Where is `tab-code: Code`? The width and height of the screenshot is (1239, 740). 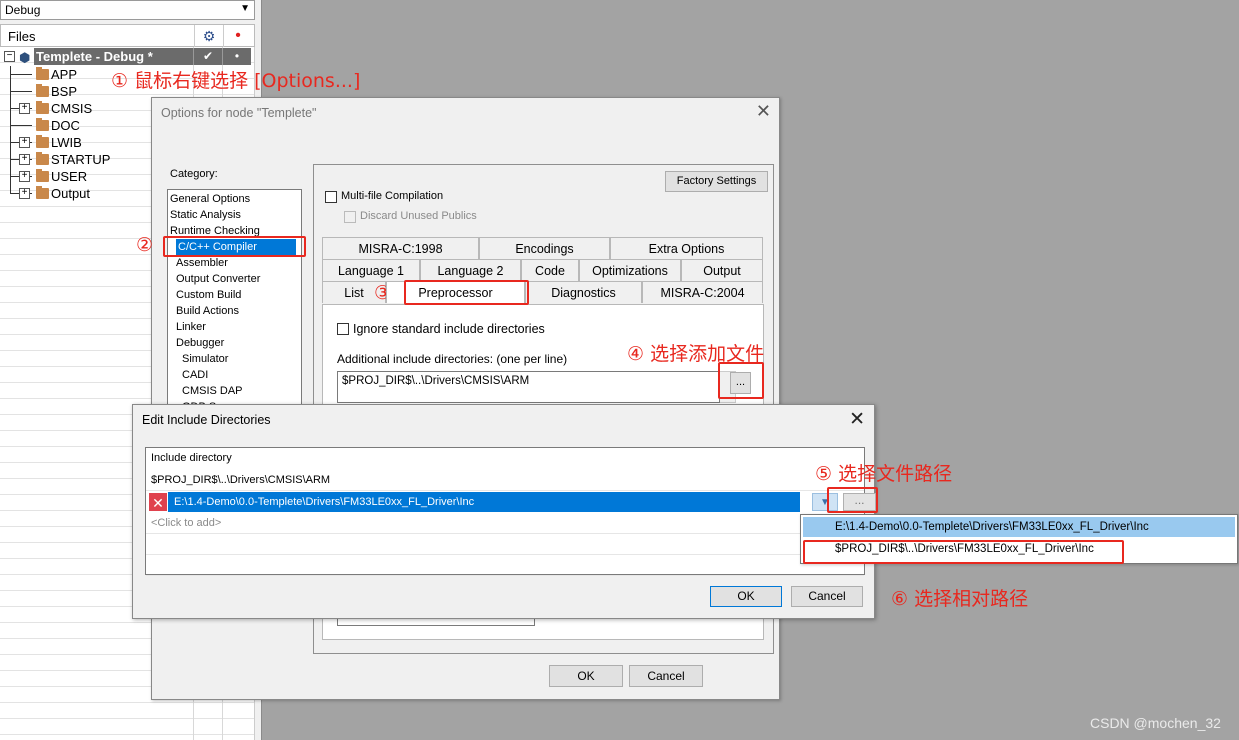
tab-code: Code is located at coordinates (550, 270).